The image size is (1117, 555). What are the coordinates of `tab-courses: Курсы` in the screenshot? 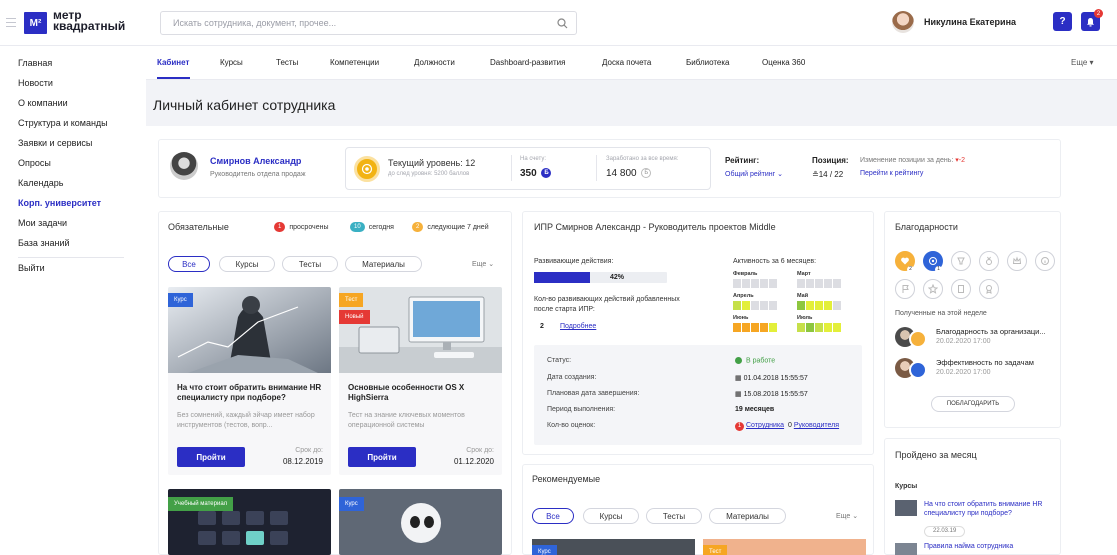 It's located at (231, 62).